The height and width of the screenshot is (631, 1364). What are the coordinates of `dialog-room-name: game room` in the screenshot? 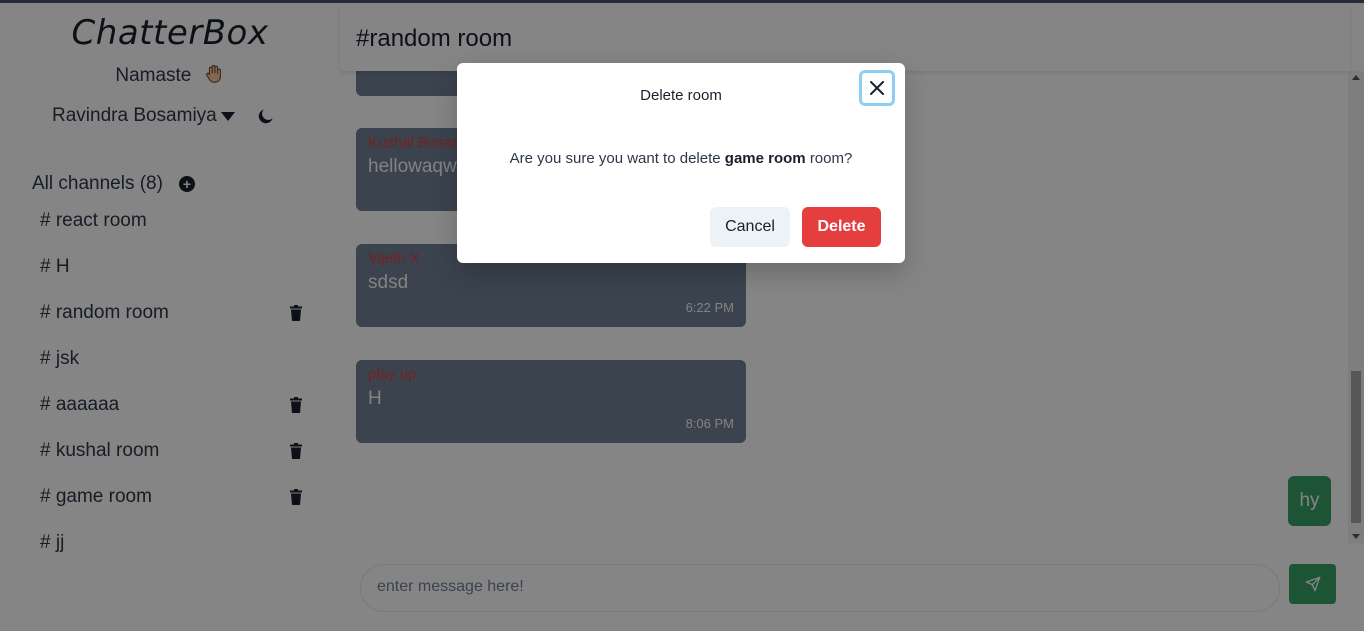 It's located at (765, 158).